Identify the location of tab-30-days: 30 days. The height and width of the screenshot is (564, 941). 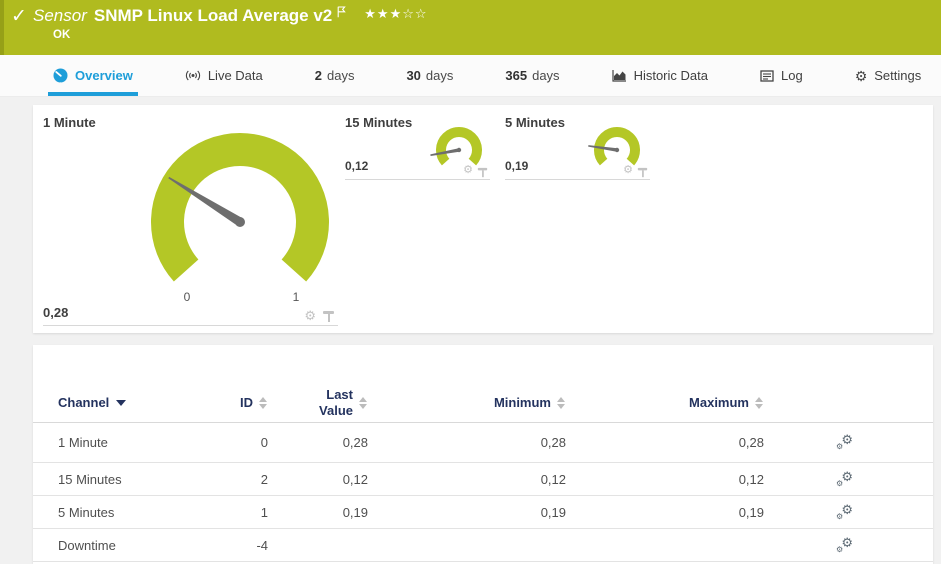
(429, 75).